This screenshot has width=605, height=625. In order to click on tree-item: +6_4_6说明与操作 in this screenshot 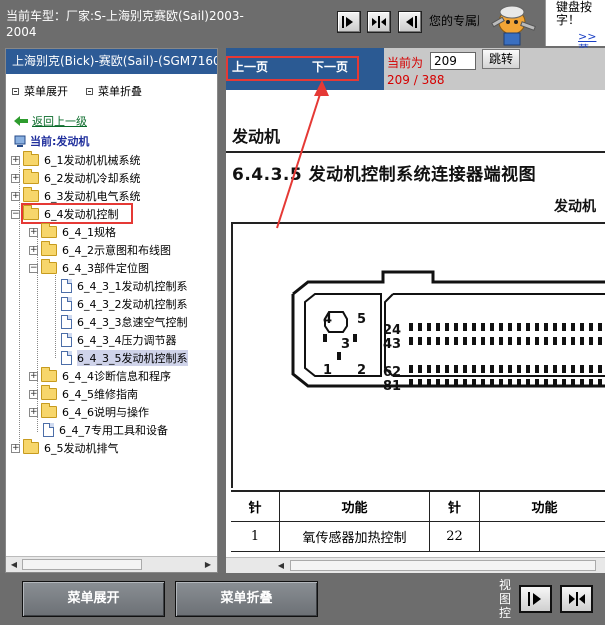, I will do `click(89, 412)`.